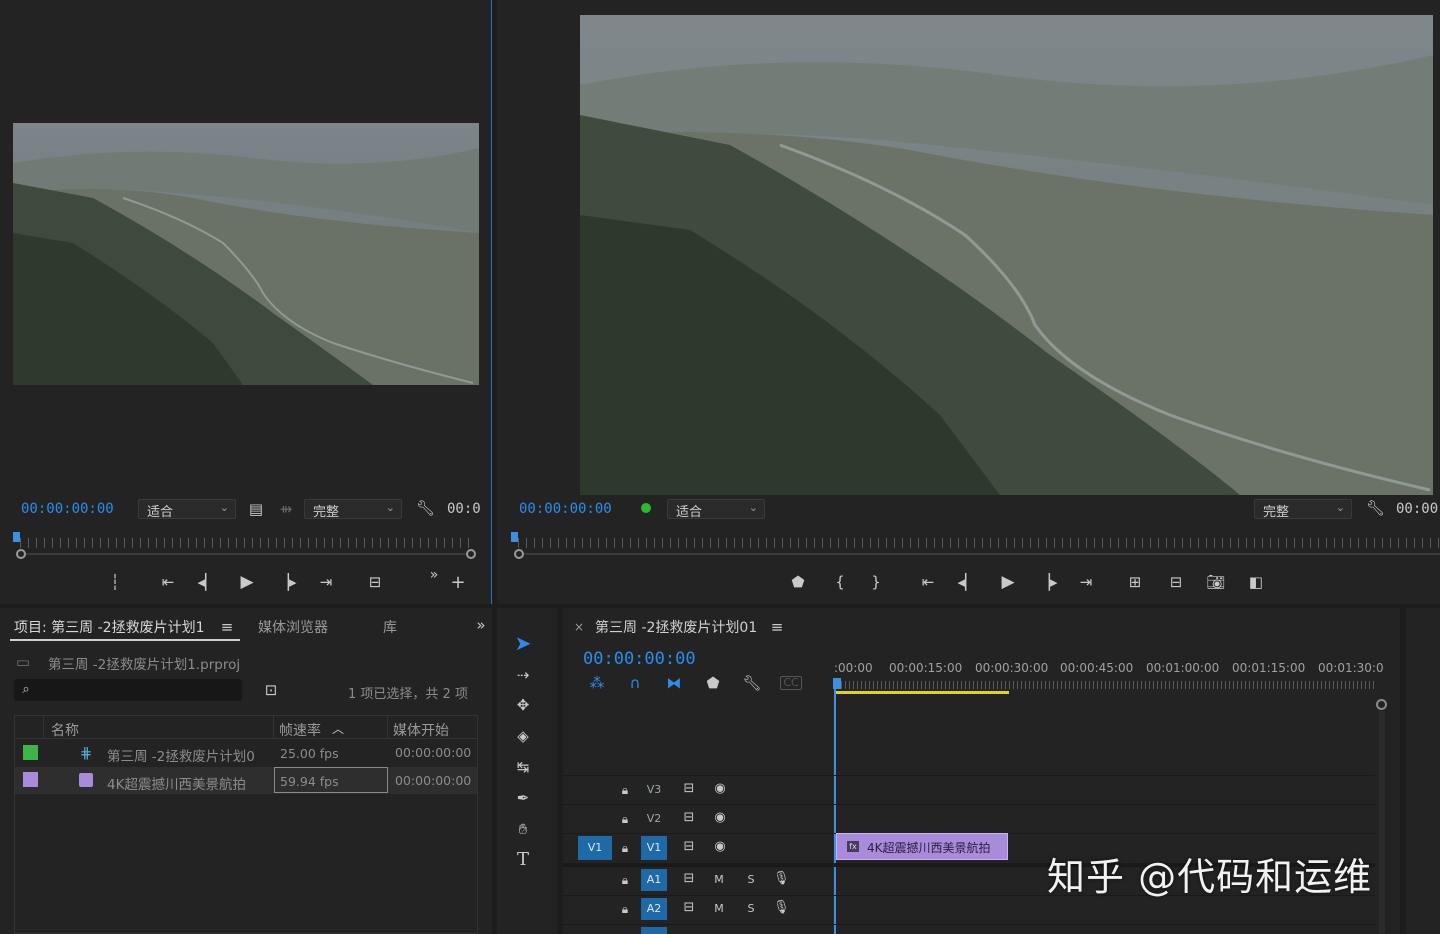  Describe the element at coordinates (65, 730) in the screenshot. I see `column-name: 名称` at that location.